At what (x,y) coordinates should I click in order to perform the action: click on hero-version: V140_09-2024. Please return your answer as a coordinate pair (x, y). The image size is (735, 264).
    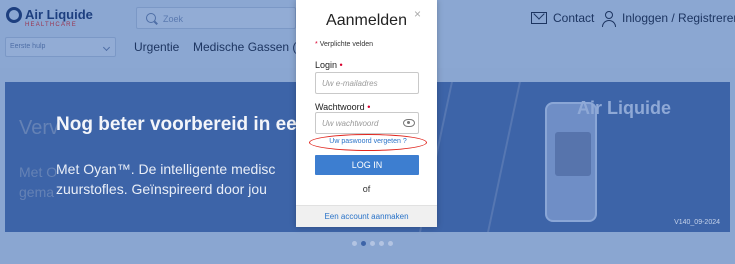
    Looking at the image, I should click on (697, 222).